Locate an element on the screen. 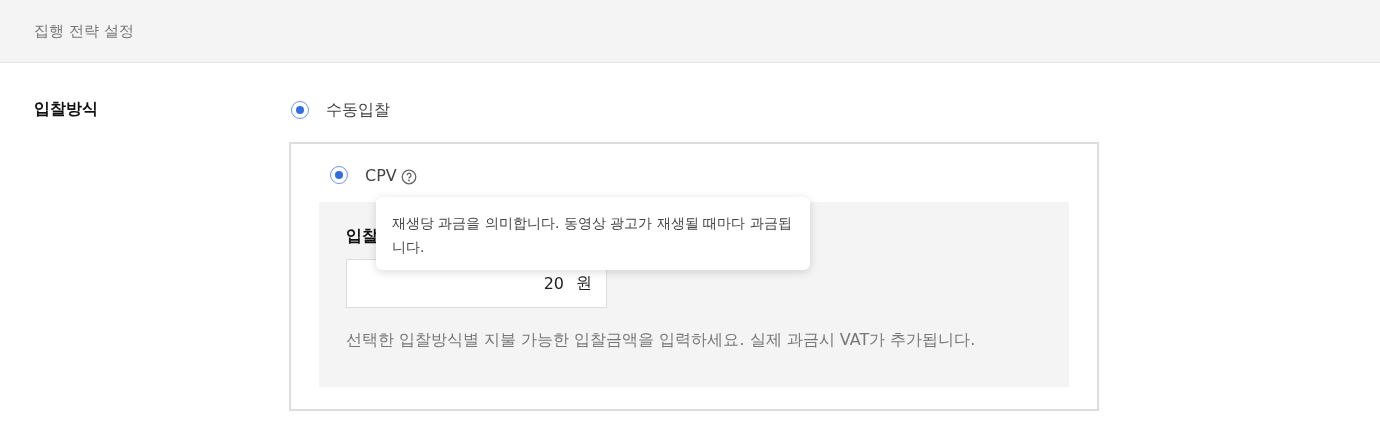  help-icon is located at coordinates (408, 176).